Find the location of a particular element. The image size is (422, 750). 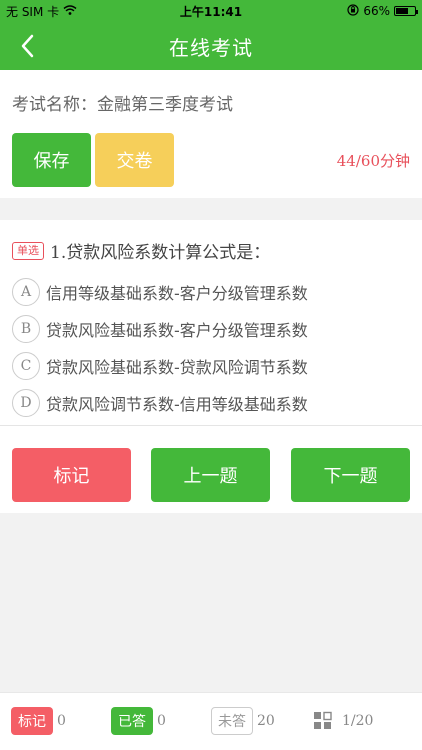

option-b: B 贷款风险基础系数-客户分级管理系数 is located at coordinates (160, 329).